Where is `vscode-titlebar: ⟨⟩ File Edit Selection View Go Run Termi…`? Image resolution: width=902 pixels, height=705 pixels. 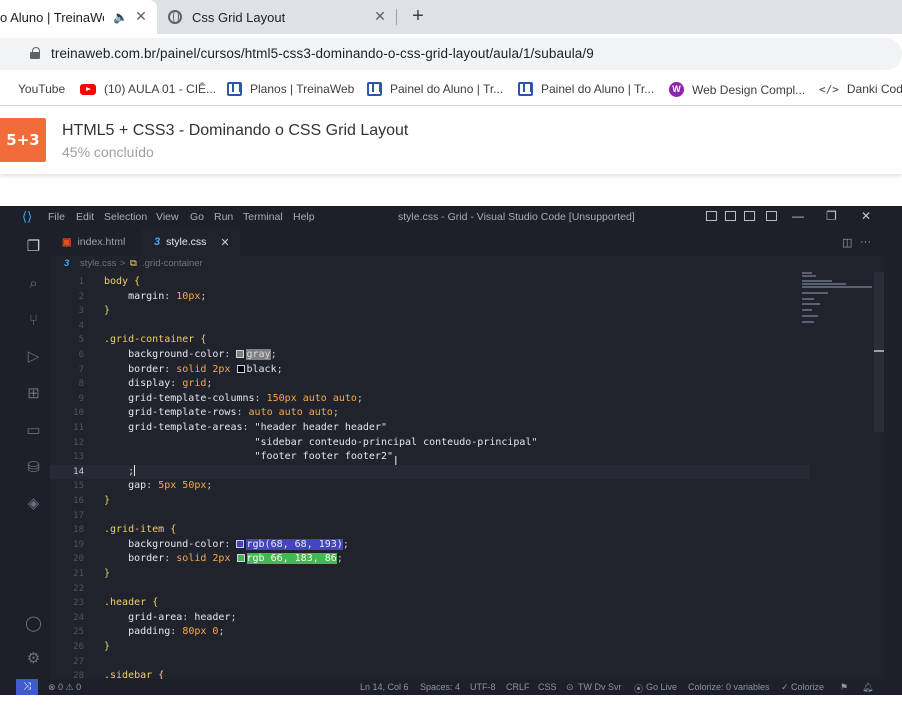 vscode-titlebar: ⟨⟩ File Edit Selection View Go Run Termi… is located at coordinates (458, 217).